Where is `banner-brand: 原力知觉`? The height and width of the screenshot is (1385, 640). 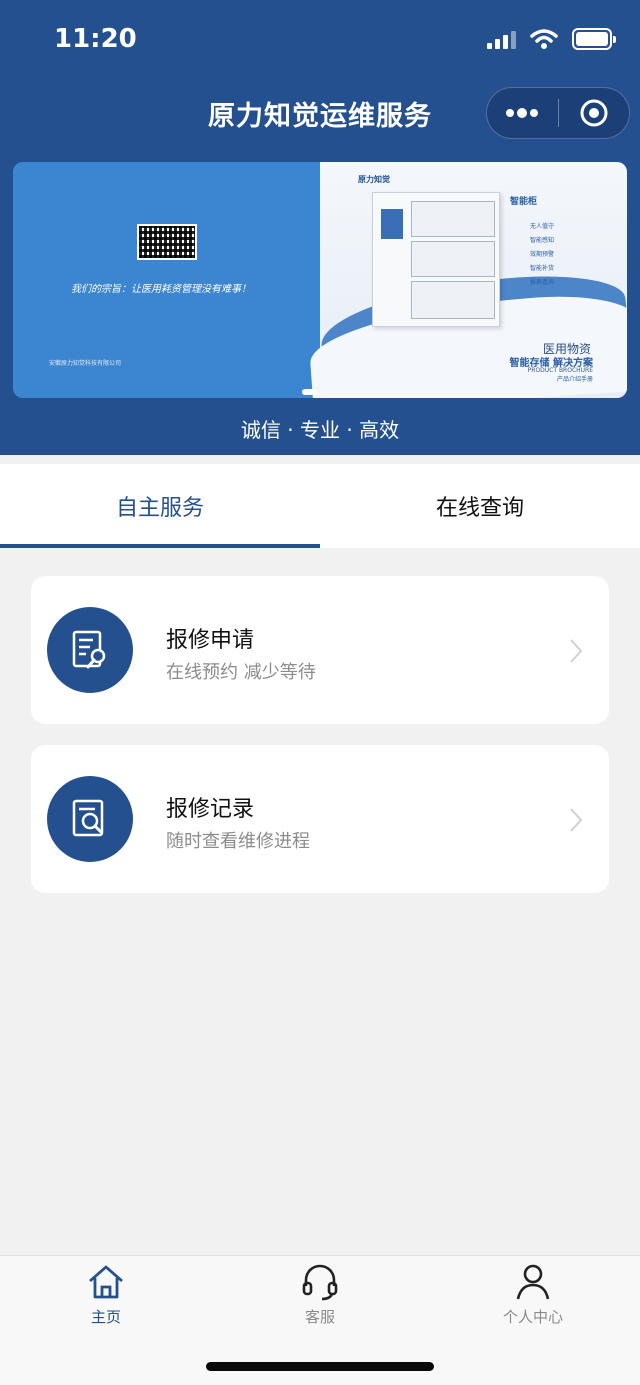 banner-brand: 原力知觉 is located at coordinates (374, 179).